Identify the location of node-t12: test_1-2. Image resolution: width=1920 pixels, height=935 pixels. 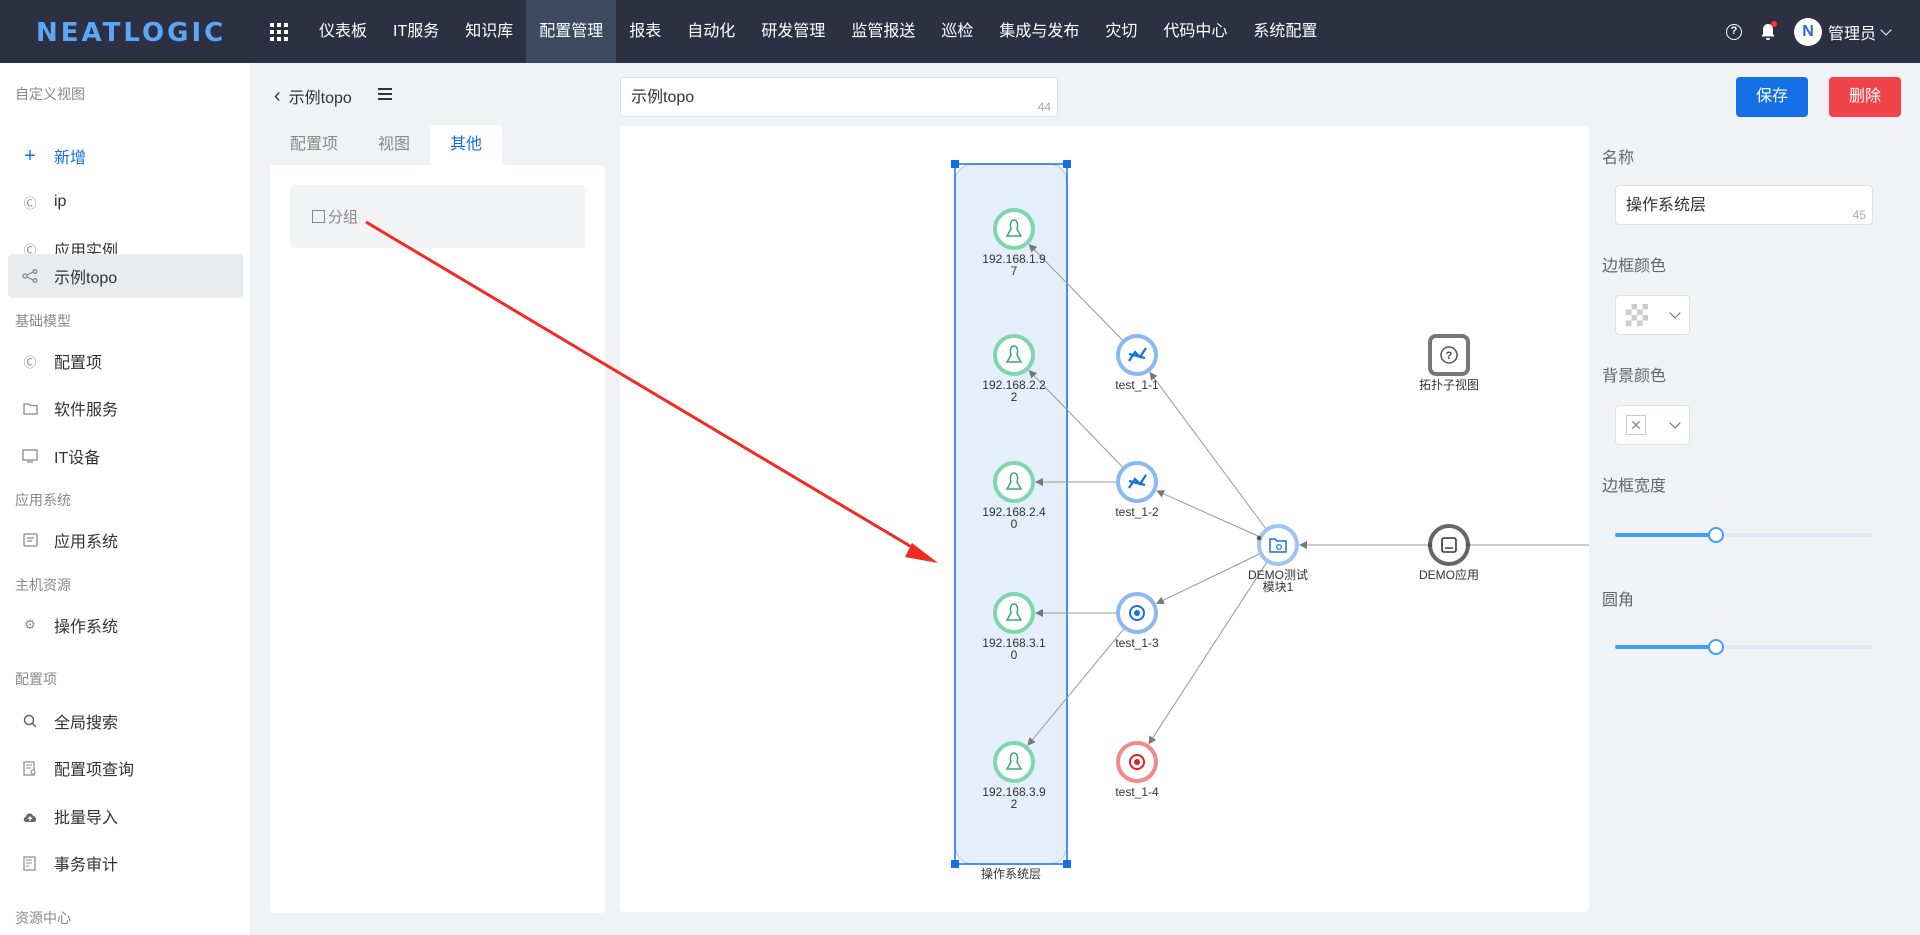
(1137, 490).